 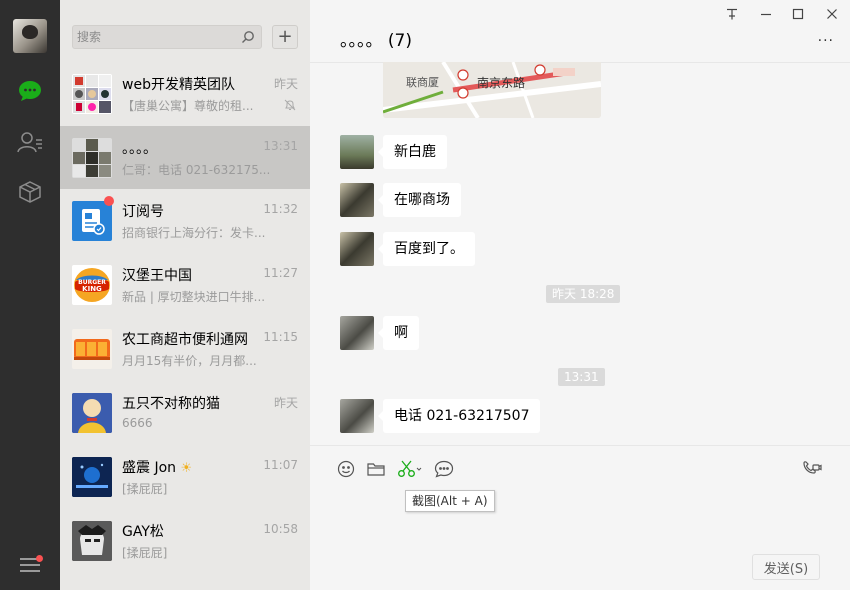 What do you see at coordinates (410, 469) in the screenshot?
I see `scissors-icon` at bounding box center [410, 469].